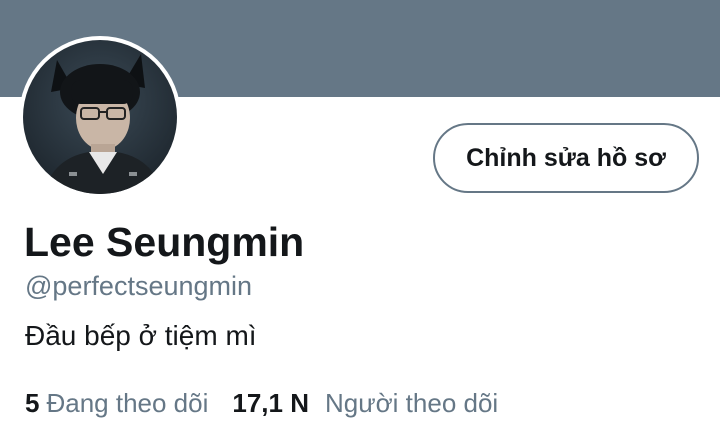 The height and width of the screenshot is (438, 720). What do you see at coordinates (566, 158) in the screenshot?
I see `edit-profile-button: Chỉnh sửa hồ sơ` at bounding box center [566, 158].